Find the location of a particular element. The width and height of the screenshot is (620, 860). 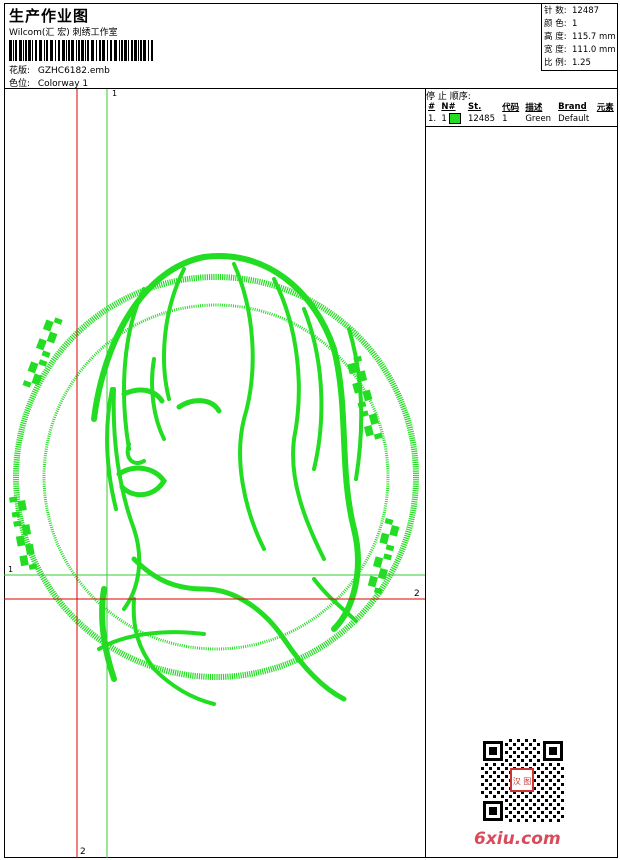

col-stitches: St. is located at coordinates (474, 107).